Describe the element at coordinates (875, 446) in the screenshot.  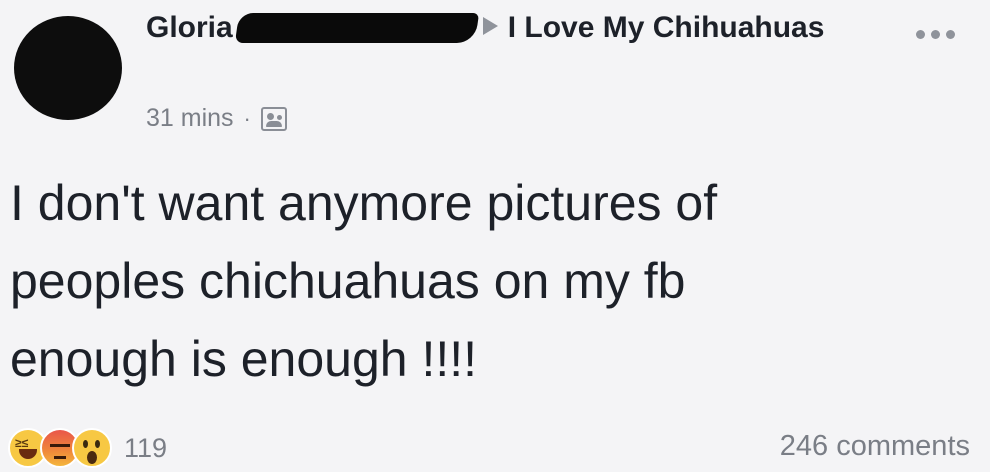
I see `comments-count-link: 246 comments` at that location.